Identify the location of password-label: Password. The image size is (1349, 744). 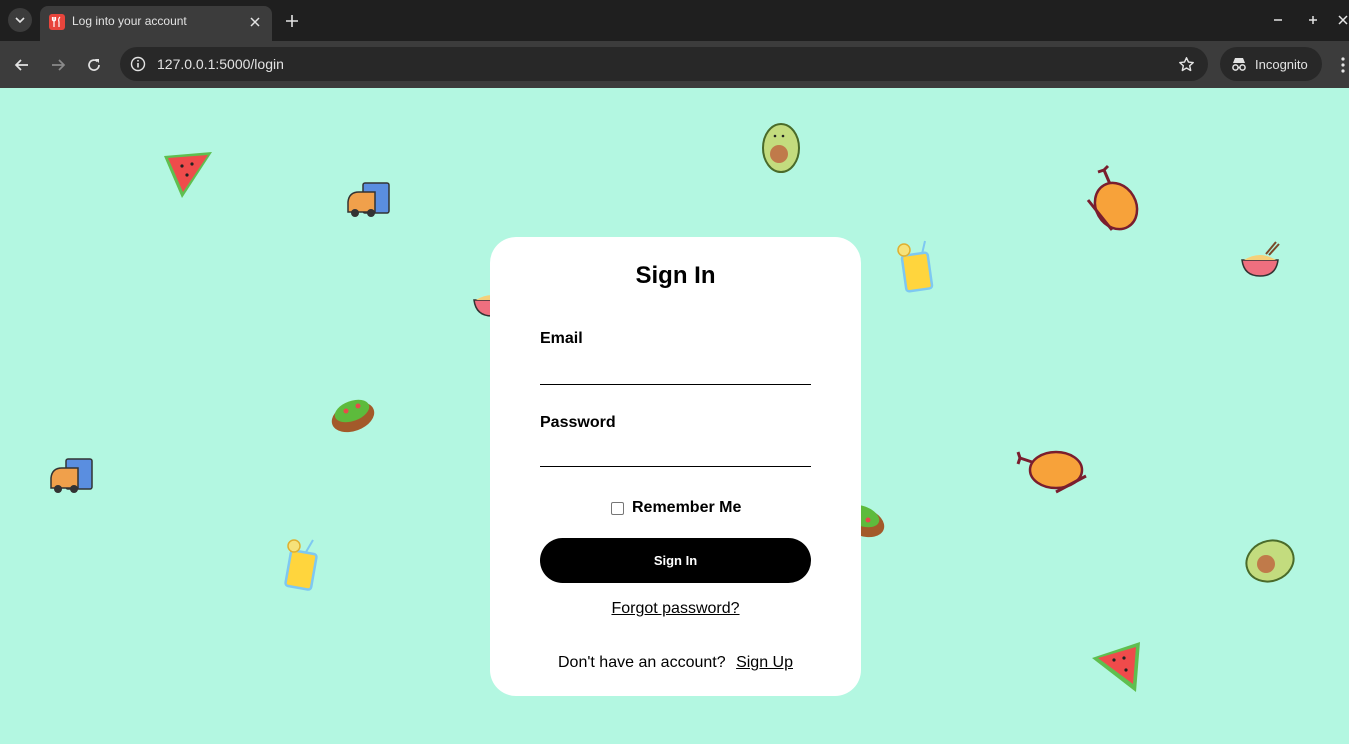
(578, 422).